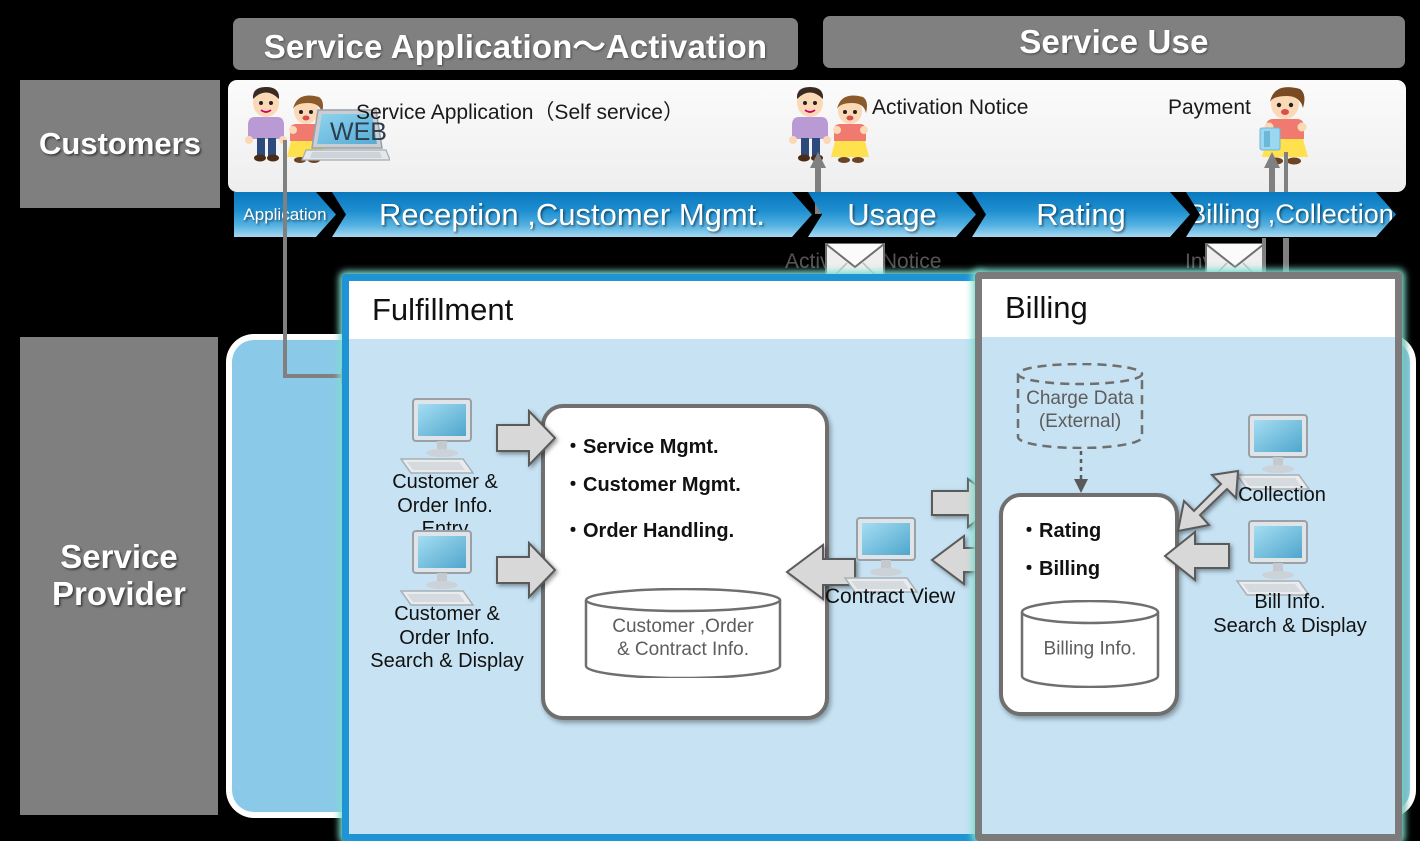  I want to click on lane-label-activation-notice: Activation Notice, so click(950, 107).